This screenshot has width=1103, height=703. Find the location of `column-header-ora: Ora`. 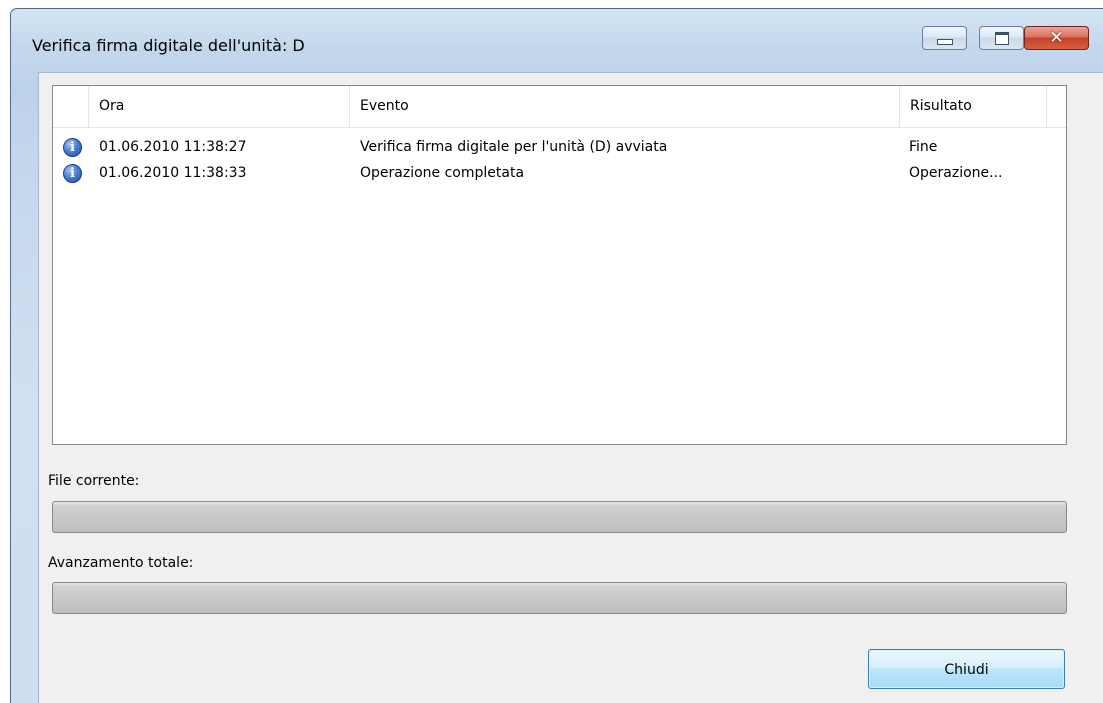

column-header-ora: Ora is located at coordinates (219, 106).